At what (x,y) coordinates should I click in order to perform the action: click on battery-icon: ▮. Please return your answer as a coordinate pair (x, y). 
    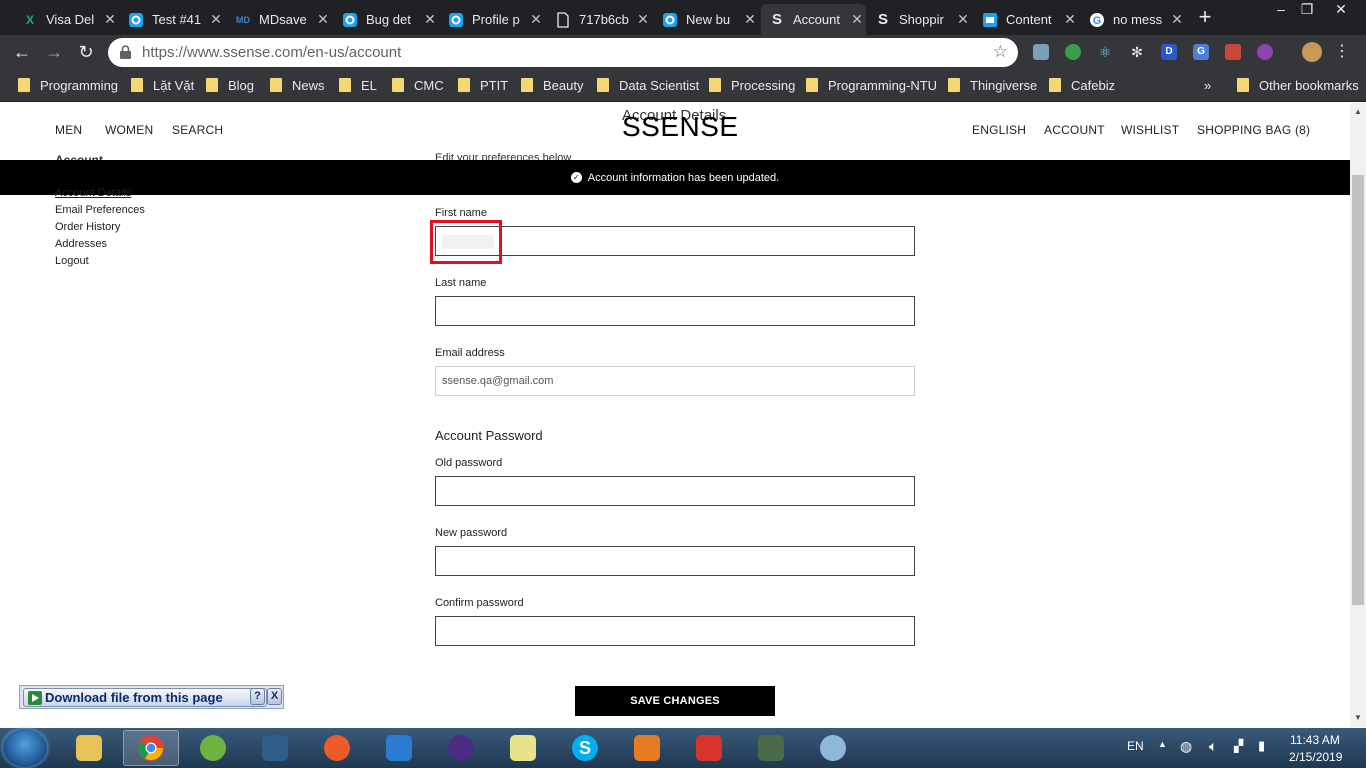
    Looking at the image, I should click on (1261, 746).